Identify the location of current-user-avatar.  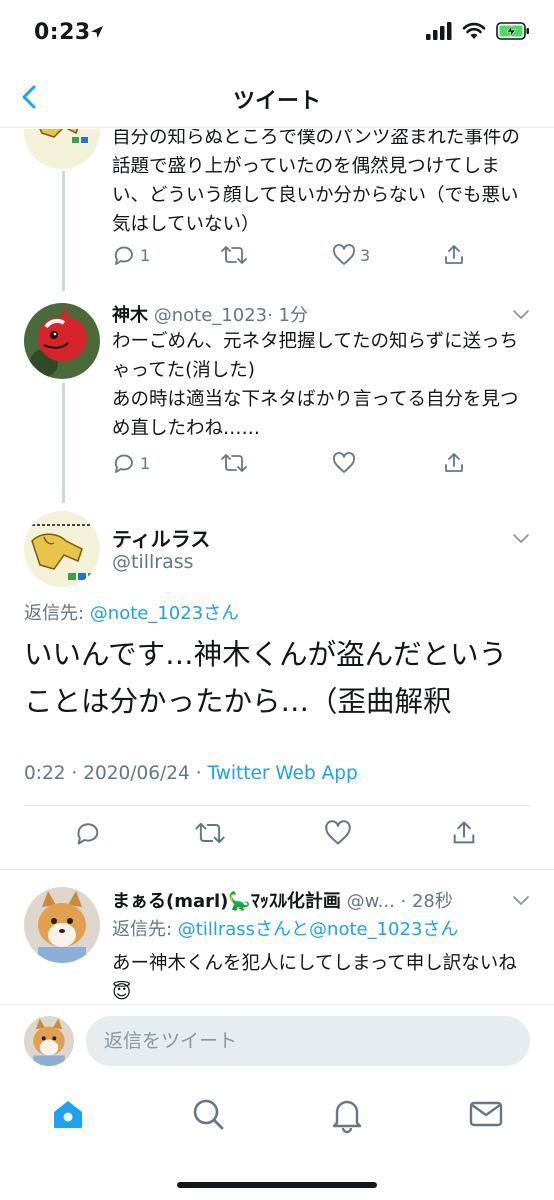
(49, 1041).